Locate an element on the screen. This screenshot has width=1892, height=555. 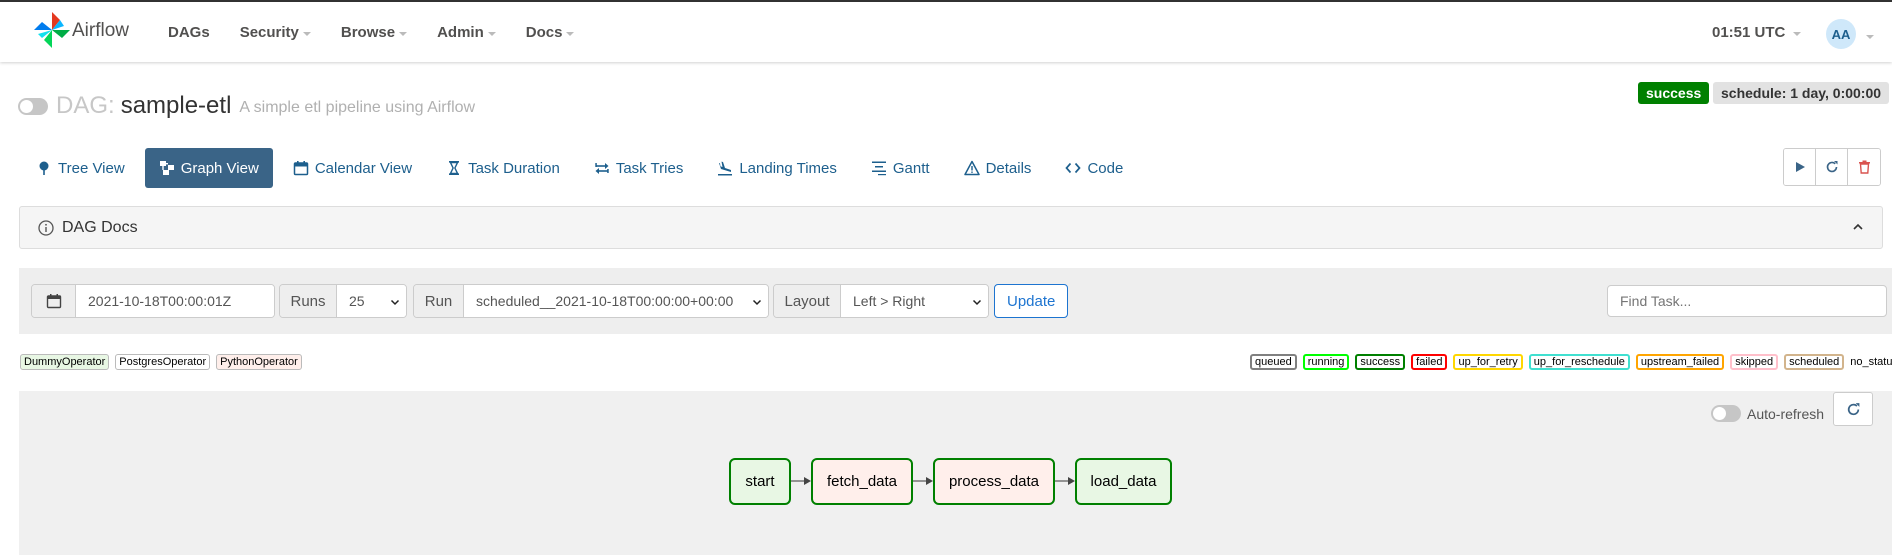
tree-icon is located at coordinates (44, 168).